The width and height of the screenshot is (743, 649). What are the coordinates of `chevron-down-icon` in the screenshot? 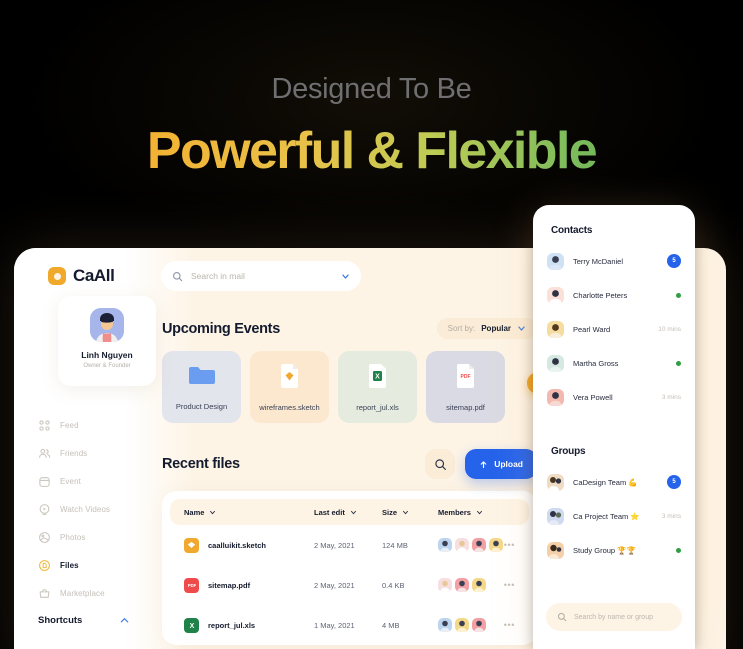 It's located at (345, 276).